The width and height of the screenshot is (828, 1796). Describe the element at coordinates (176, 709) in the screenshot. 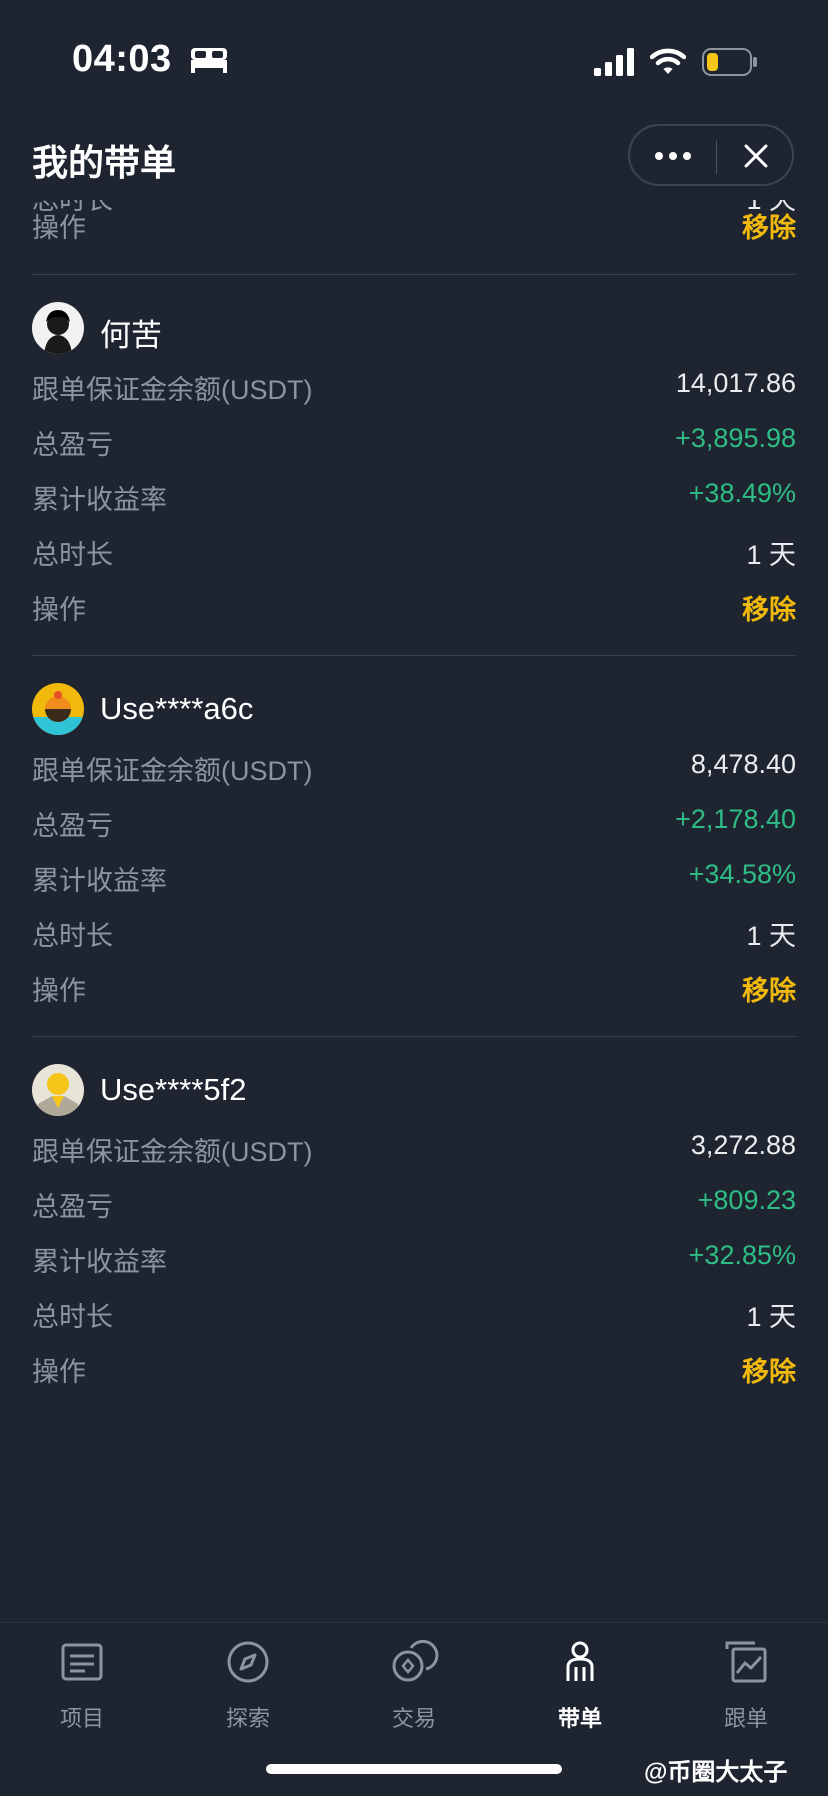

I see `trader-name: Use****a6c` at that location.